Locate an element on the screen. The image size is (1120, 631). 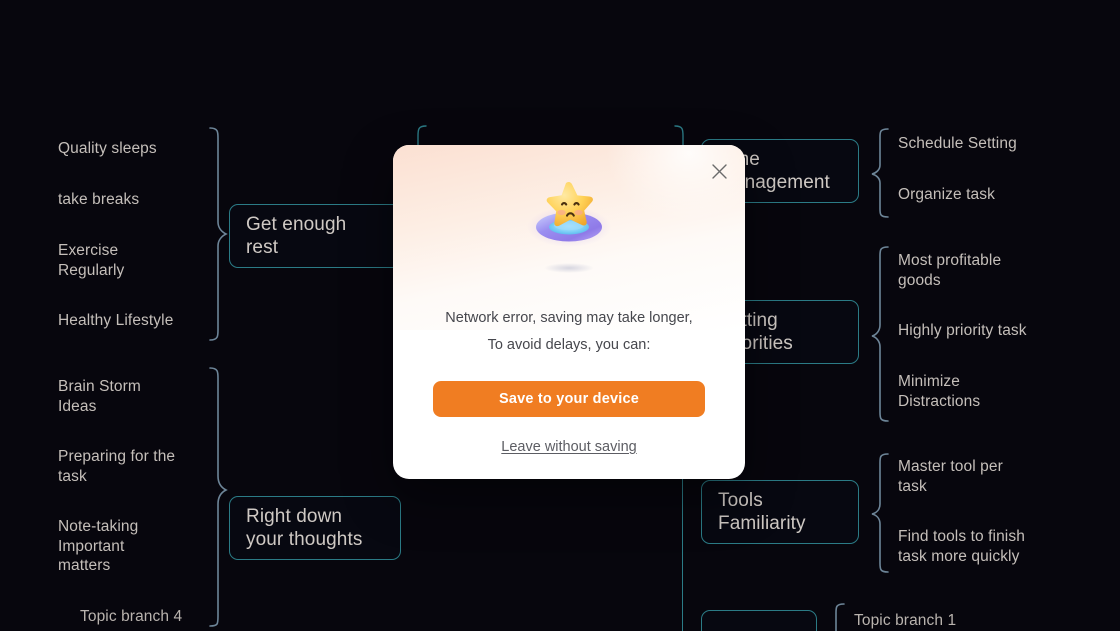
dialog-message-line-2: To avoid delays, you can: is located at coordinates (569, 345).